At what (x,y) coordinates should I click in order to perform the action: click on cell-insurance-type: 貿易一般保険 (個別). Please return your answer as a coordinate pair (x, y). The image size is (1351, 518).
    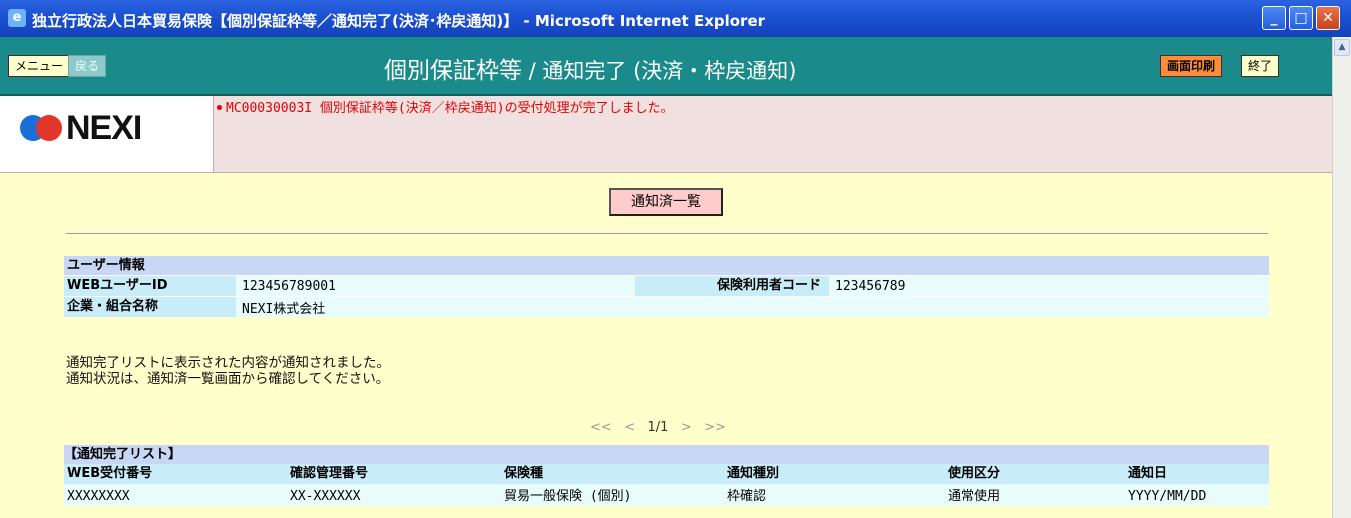
    Looking at the image, I should click on (612, 495).